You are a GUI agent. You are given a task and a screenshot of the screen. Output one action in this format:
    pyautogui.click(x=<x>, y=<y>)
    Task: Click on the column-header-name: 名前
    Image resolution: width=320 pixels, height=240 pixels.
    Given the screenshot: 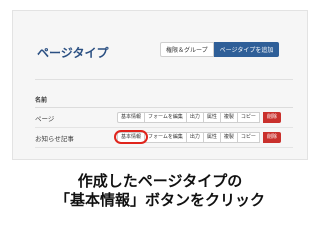 What is the action you would take?
    pyautogui.click(x=164, y=101)
    